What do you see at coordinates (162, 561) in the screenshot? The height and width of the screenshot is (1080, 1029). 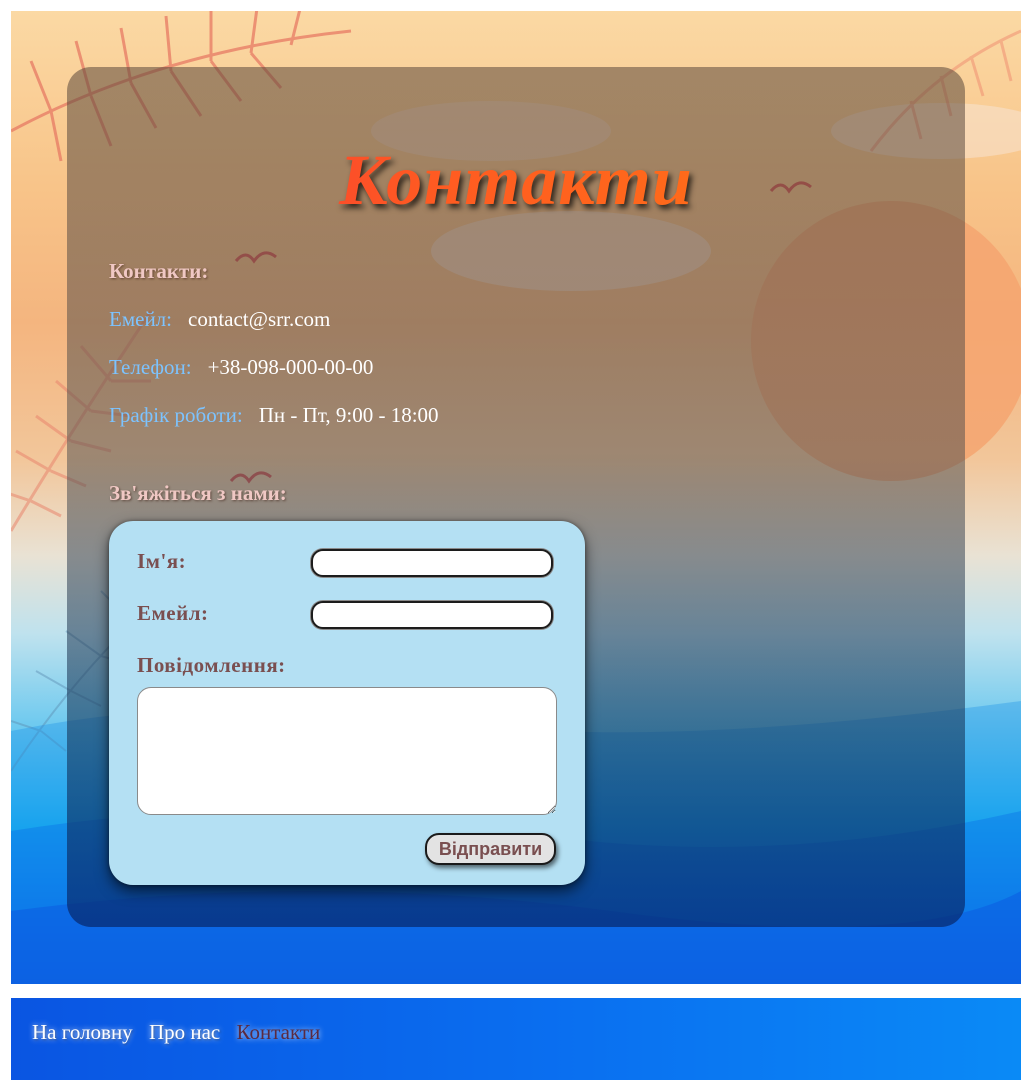 I see `name-label: Ім'я:` at bounding box center [162, 561].